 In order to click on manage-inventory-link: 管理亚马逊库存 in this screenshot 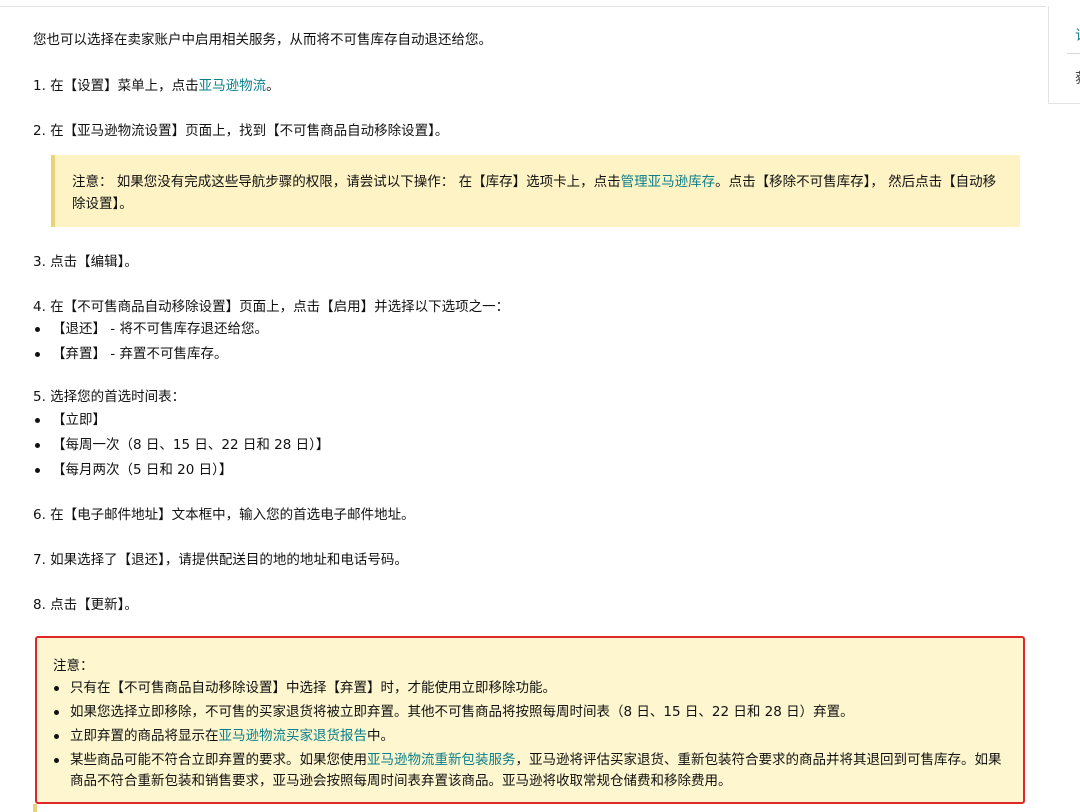, I will do `click(668, 182)`.